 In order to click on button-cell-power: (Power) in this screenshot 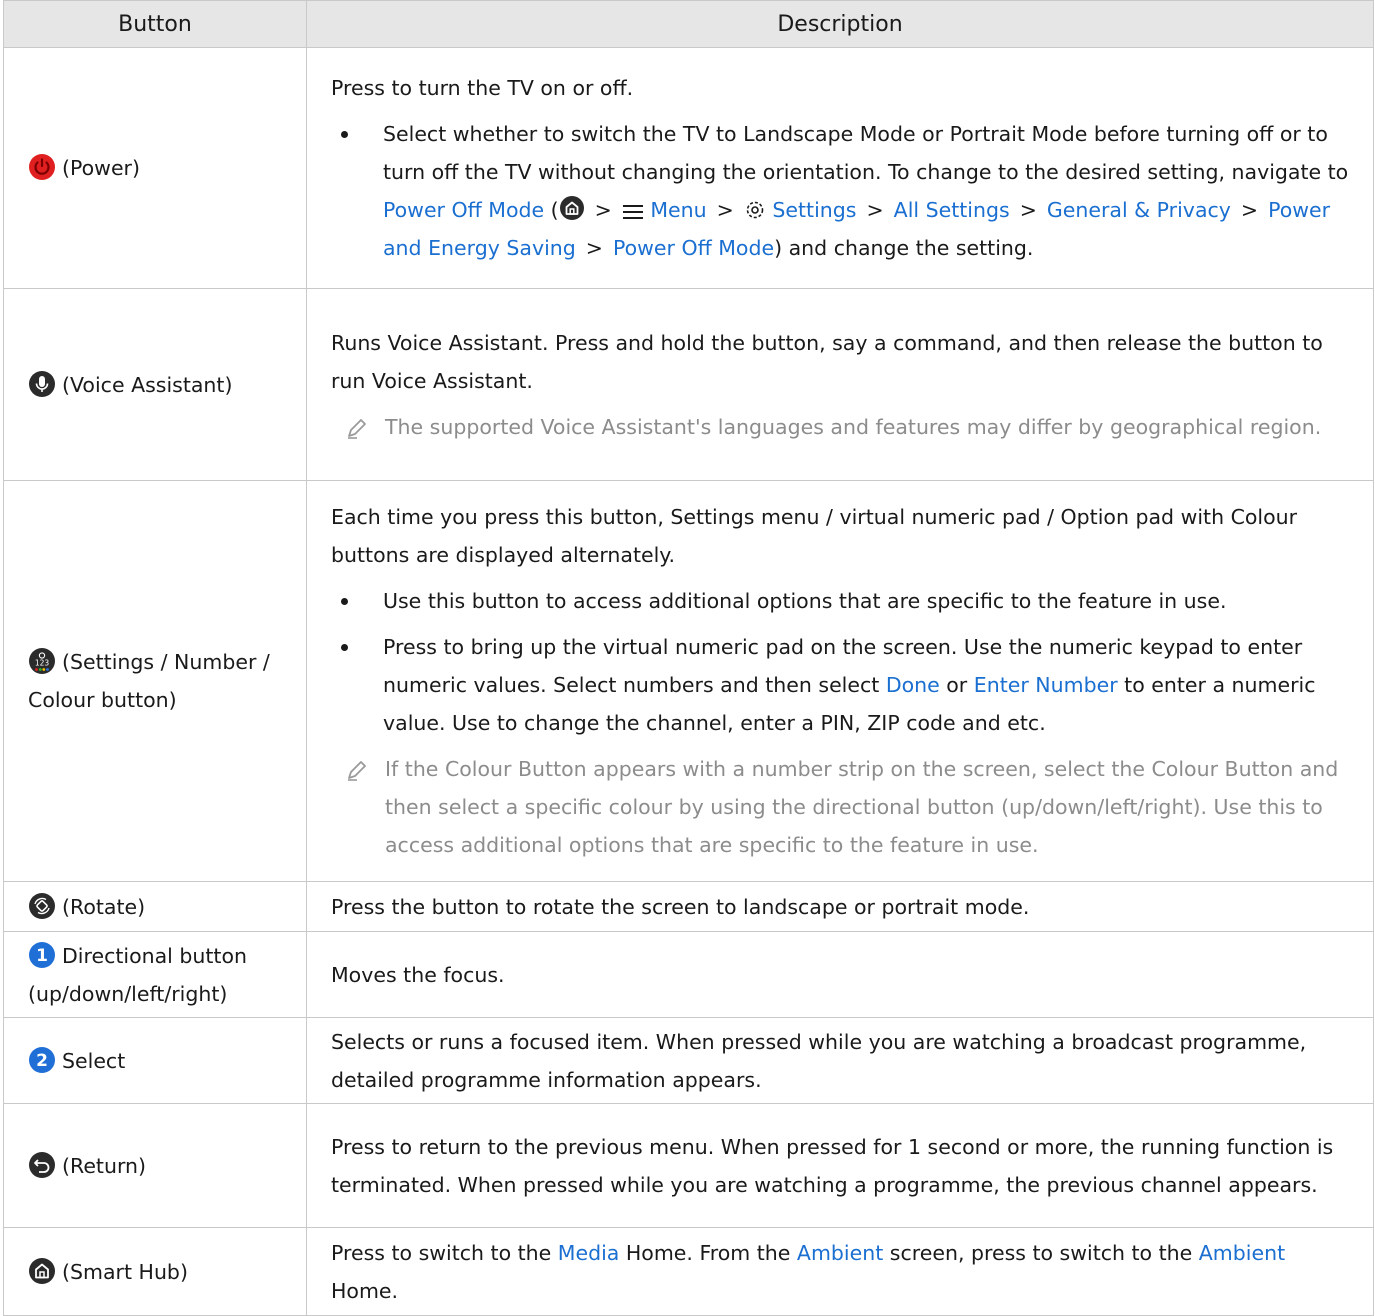, I will do `click(155, 168)`.